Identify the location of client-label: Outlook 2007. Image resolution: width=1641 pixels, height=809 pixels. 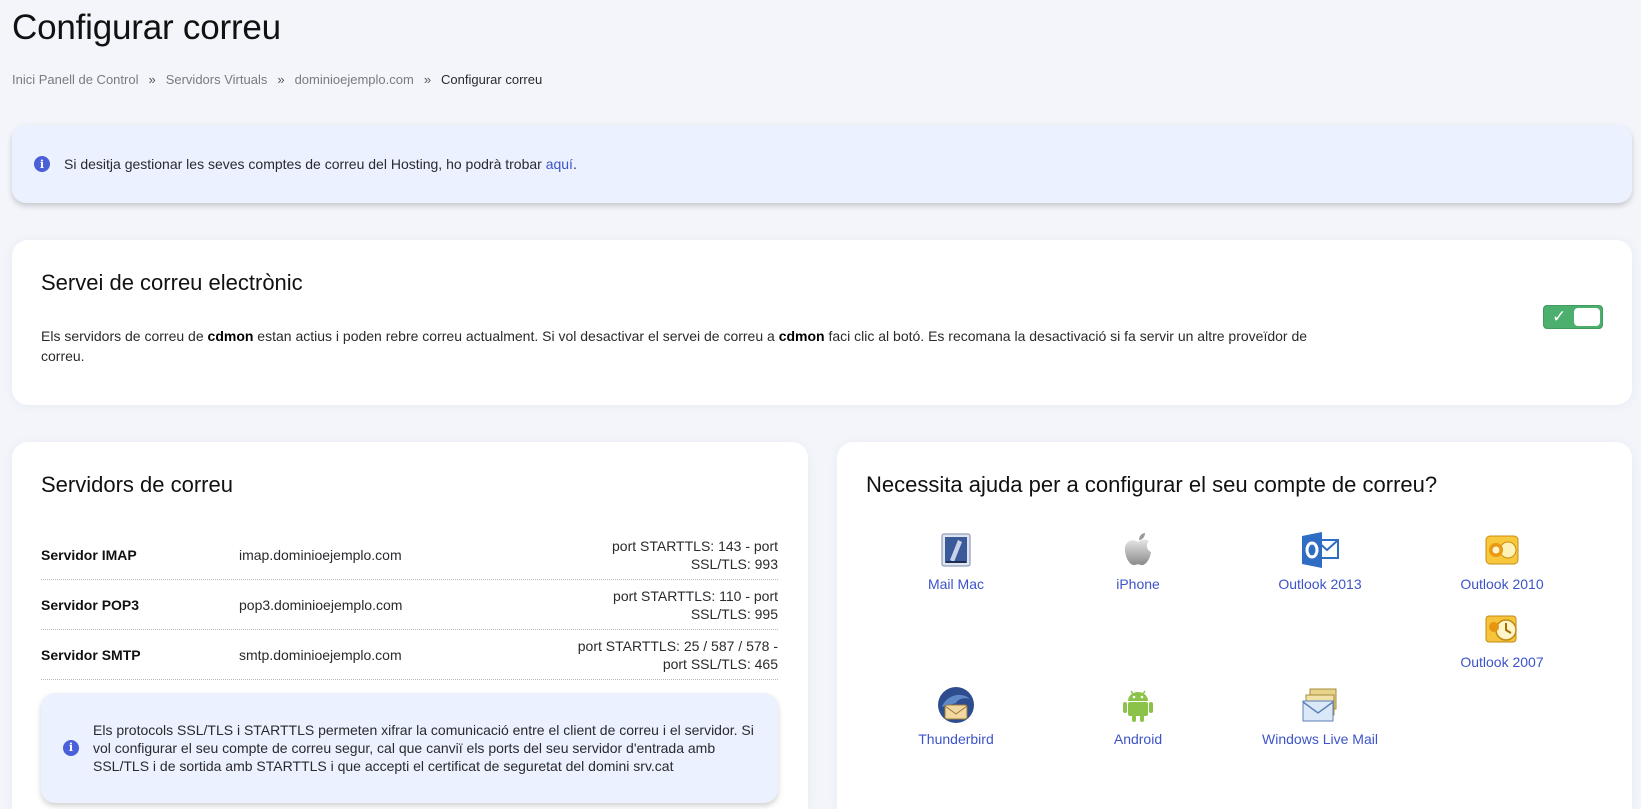
(1502, 662).